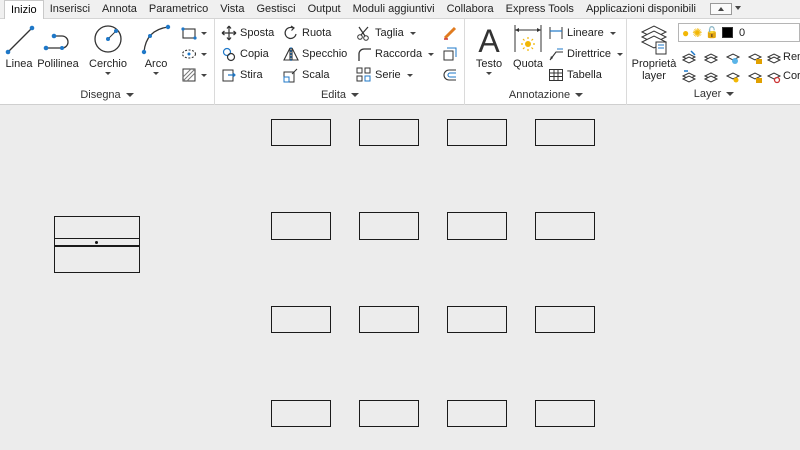 This screenshot has height=450, width=800. I want to click on tab-inserisci: Inserisci, so click(70, 9).